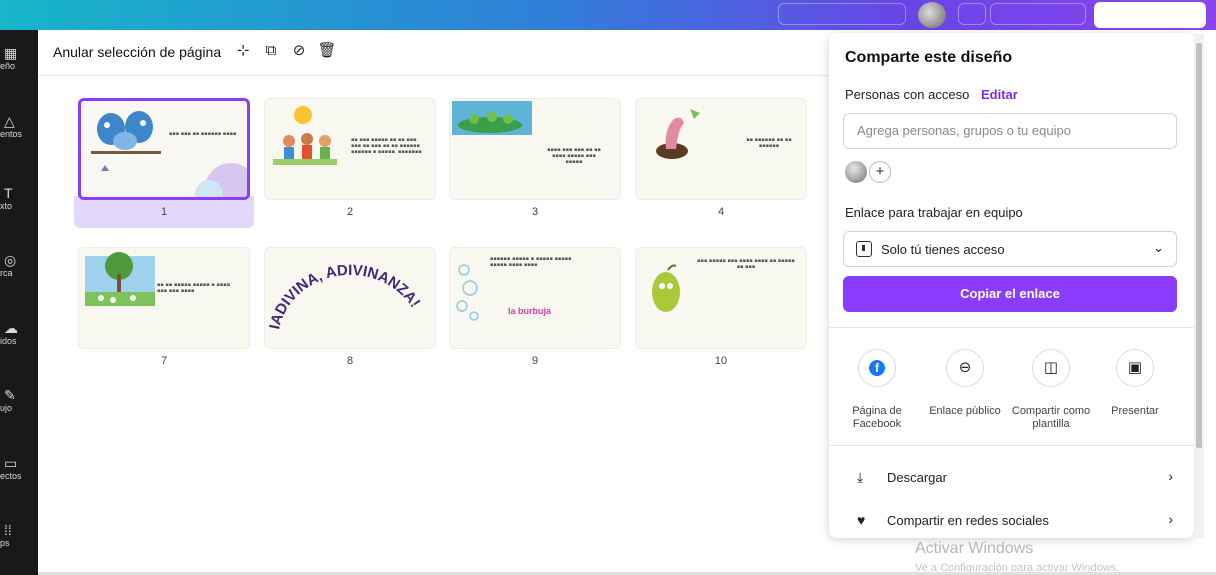 This screenshot has height=575, width=1216. What do you see at coordinates (19, 345) in the screenshot?
I see `sidebar-item-uploads: ☁ idos` at bounding box center [19, 345].